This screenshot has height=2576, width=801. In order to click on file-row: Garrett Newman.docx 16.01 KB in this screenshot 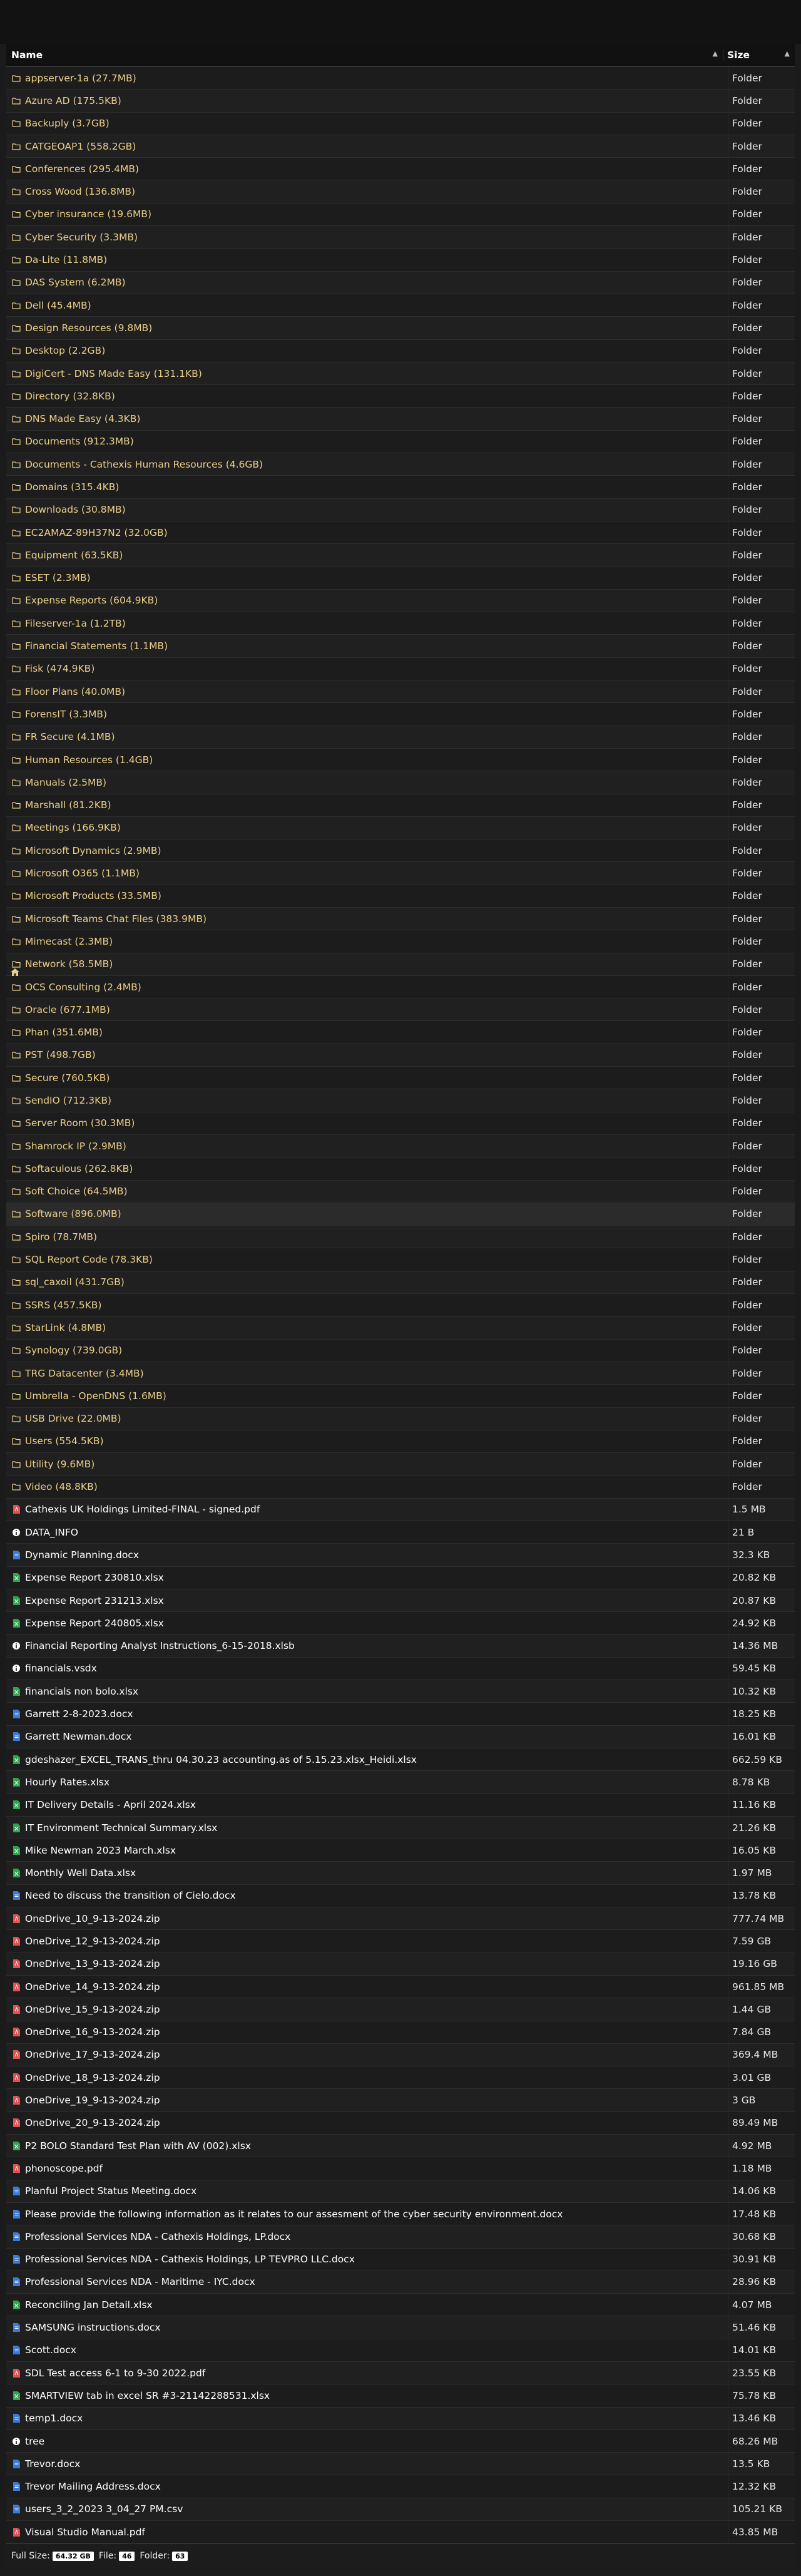, I will do `click(400, 1736)`.